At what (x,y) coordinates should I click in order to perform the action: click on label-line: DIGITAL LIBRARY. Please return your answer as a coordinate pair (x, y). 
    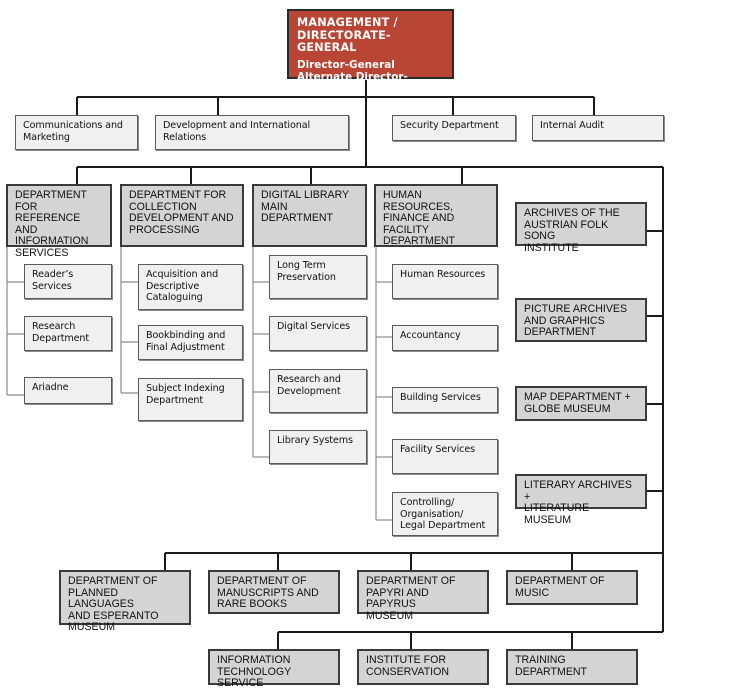
    Looking at the image, I should click on (305, 195).